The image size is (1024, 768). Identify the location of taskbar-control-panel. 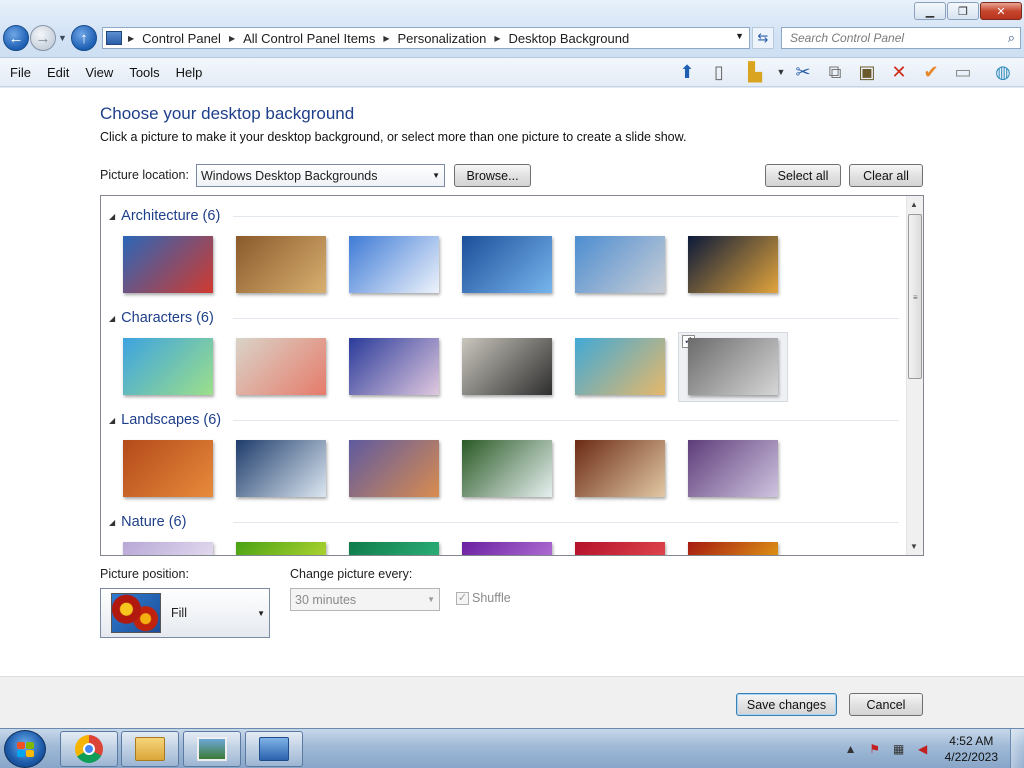
(274, 749).